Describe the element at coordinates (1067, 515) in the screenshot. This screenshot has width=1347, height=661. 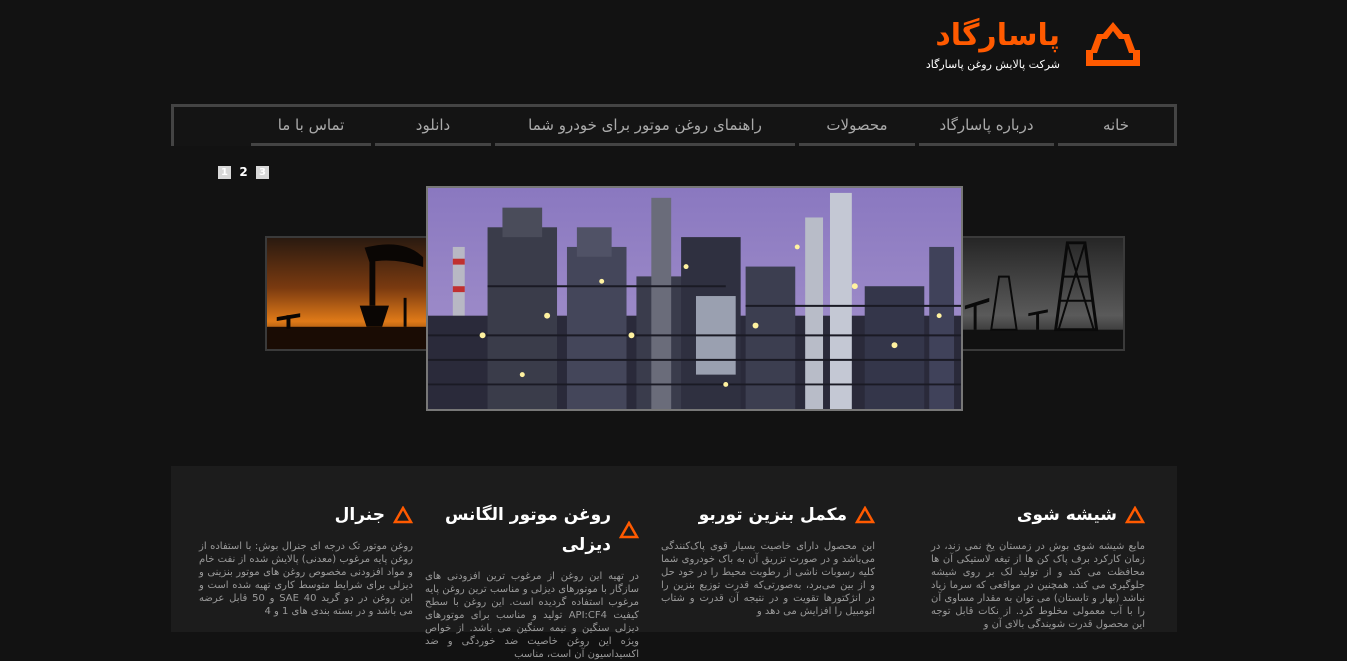
I see `product-title: شیشه شوی` at that location.